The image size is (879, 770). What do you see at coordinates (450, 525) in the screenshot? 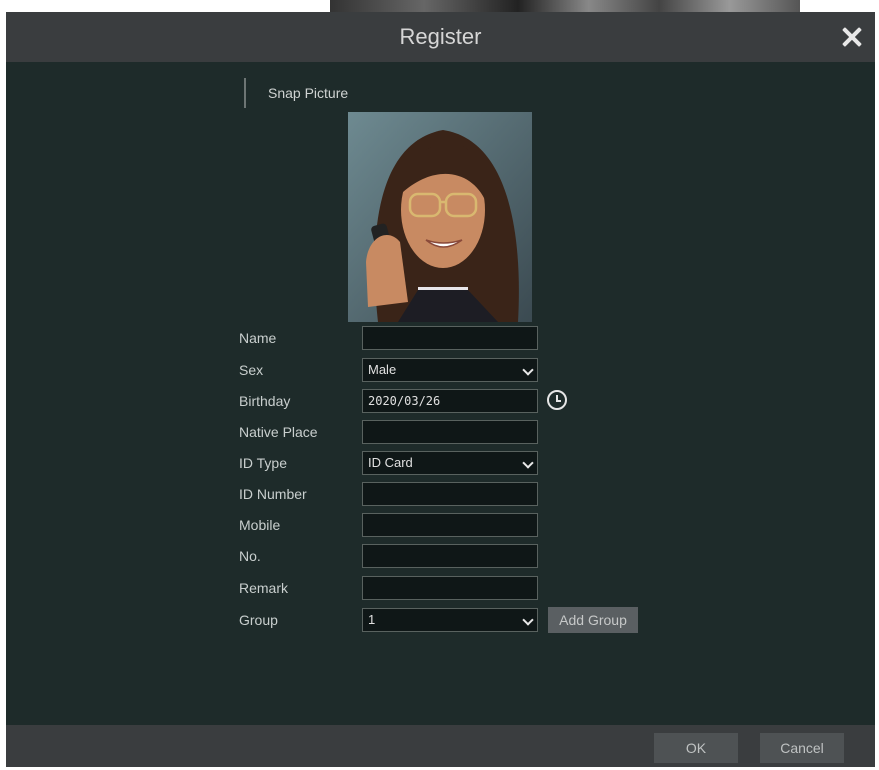
I see `mobile-input` at bounding box center [450, 525].